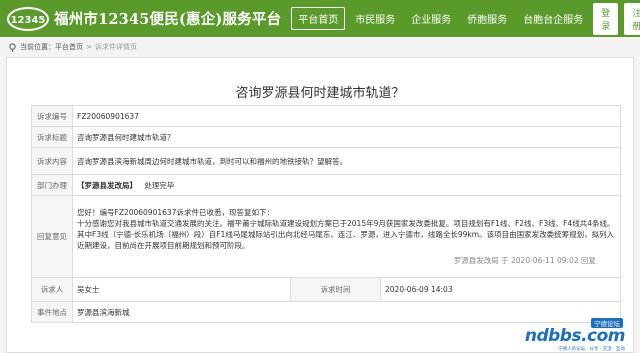 The image size is (640, 353). What do you see at coordinates (175, 212) in the screenshot?
I see `reply-line: 您好！编号FZ20060901637诉求件已收悉，现答复如下：` at bounding box center [175, 212].